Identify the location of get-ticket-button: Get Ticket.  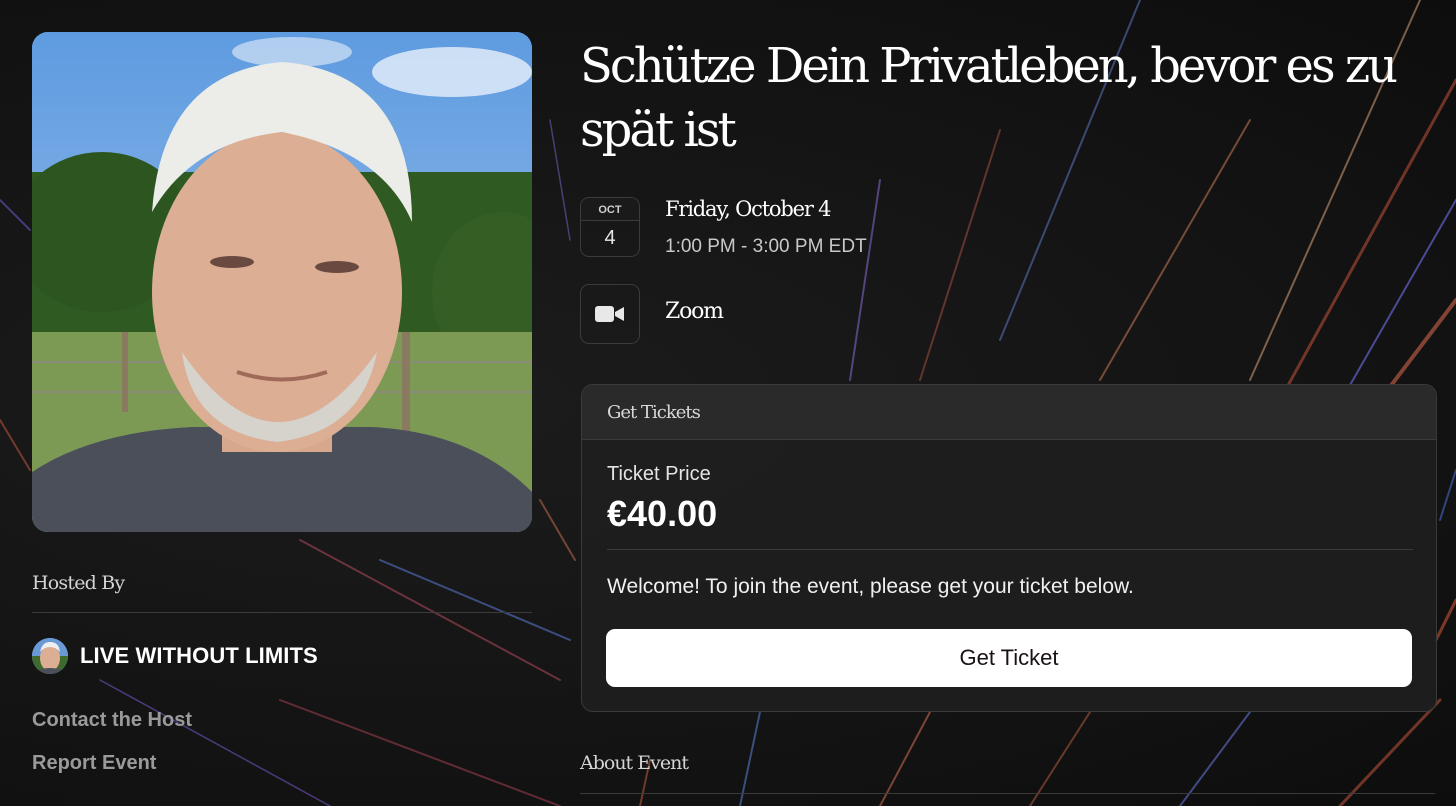
(1009, 658).